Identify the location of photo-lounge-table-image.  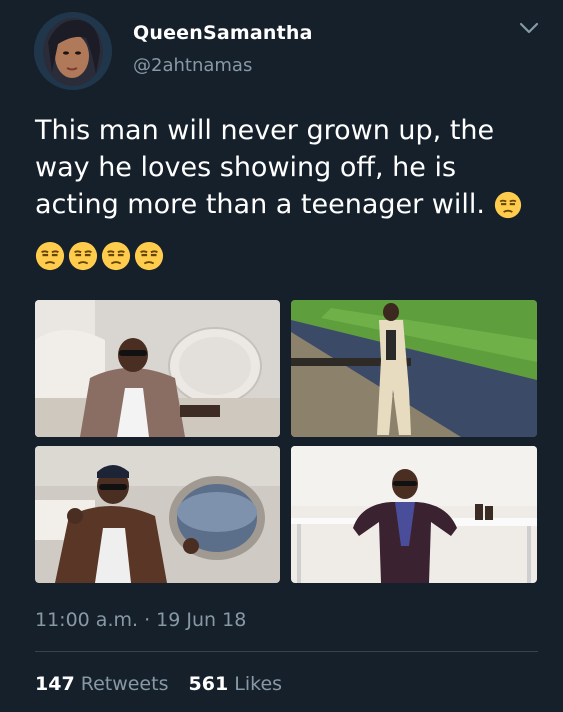
(414, 514).